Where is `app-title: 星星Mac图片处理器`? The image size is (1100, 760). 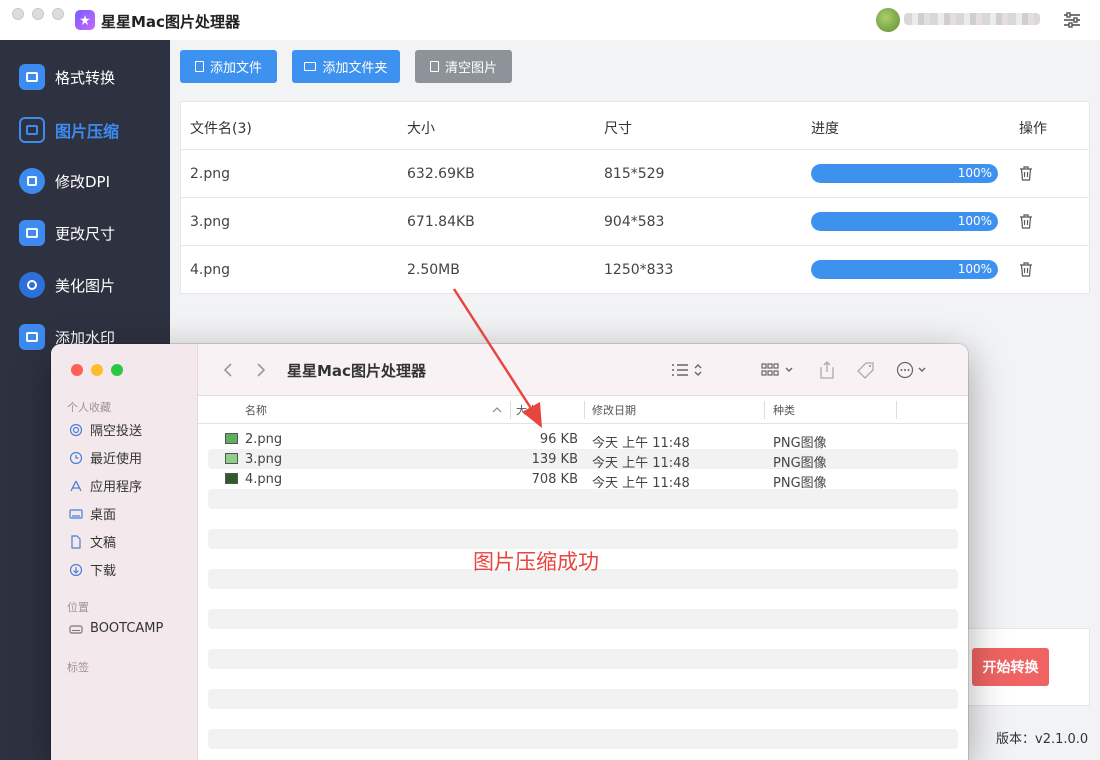 app-title: 星星Mac图片处理器 is located at coordinates (170, 22).